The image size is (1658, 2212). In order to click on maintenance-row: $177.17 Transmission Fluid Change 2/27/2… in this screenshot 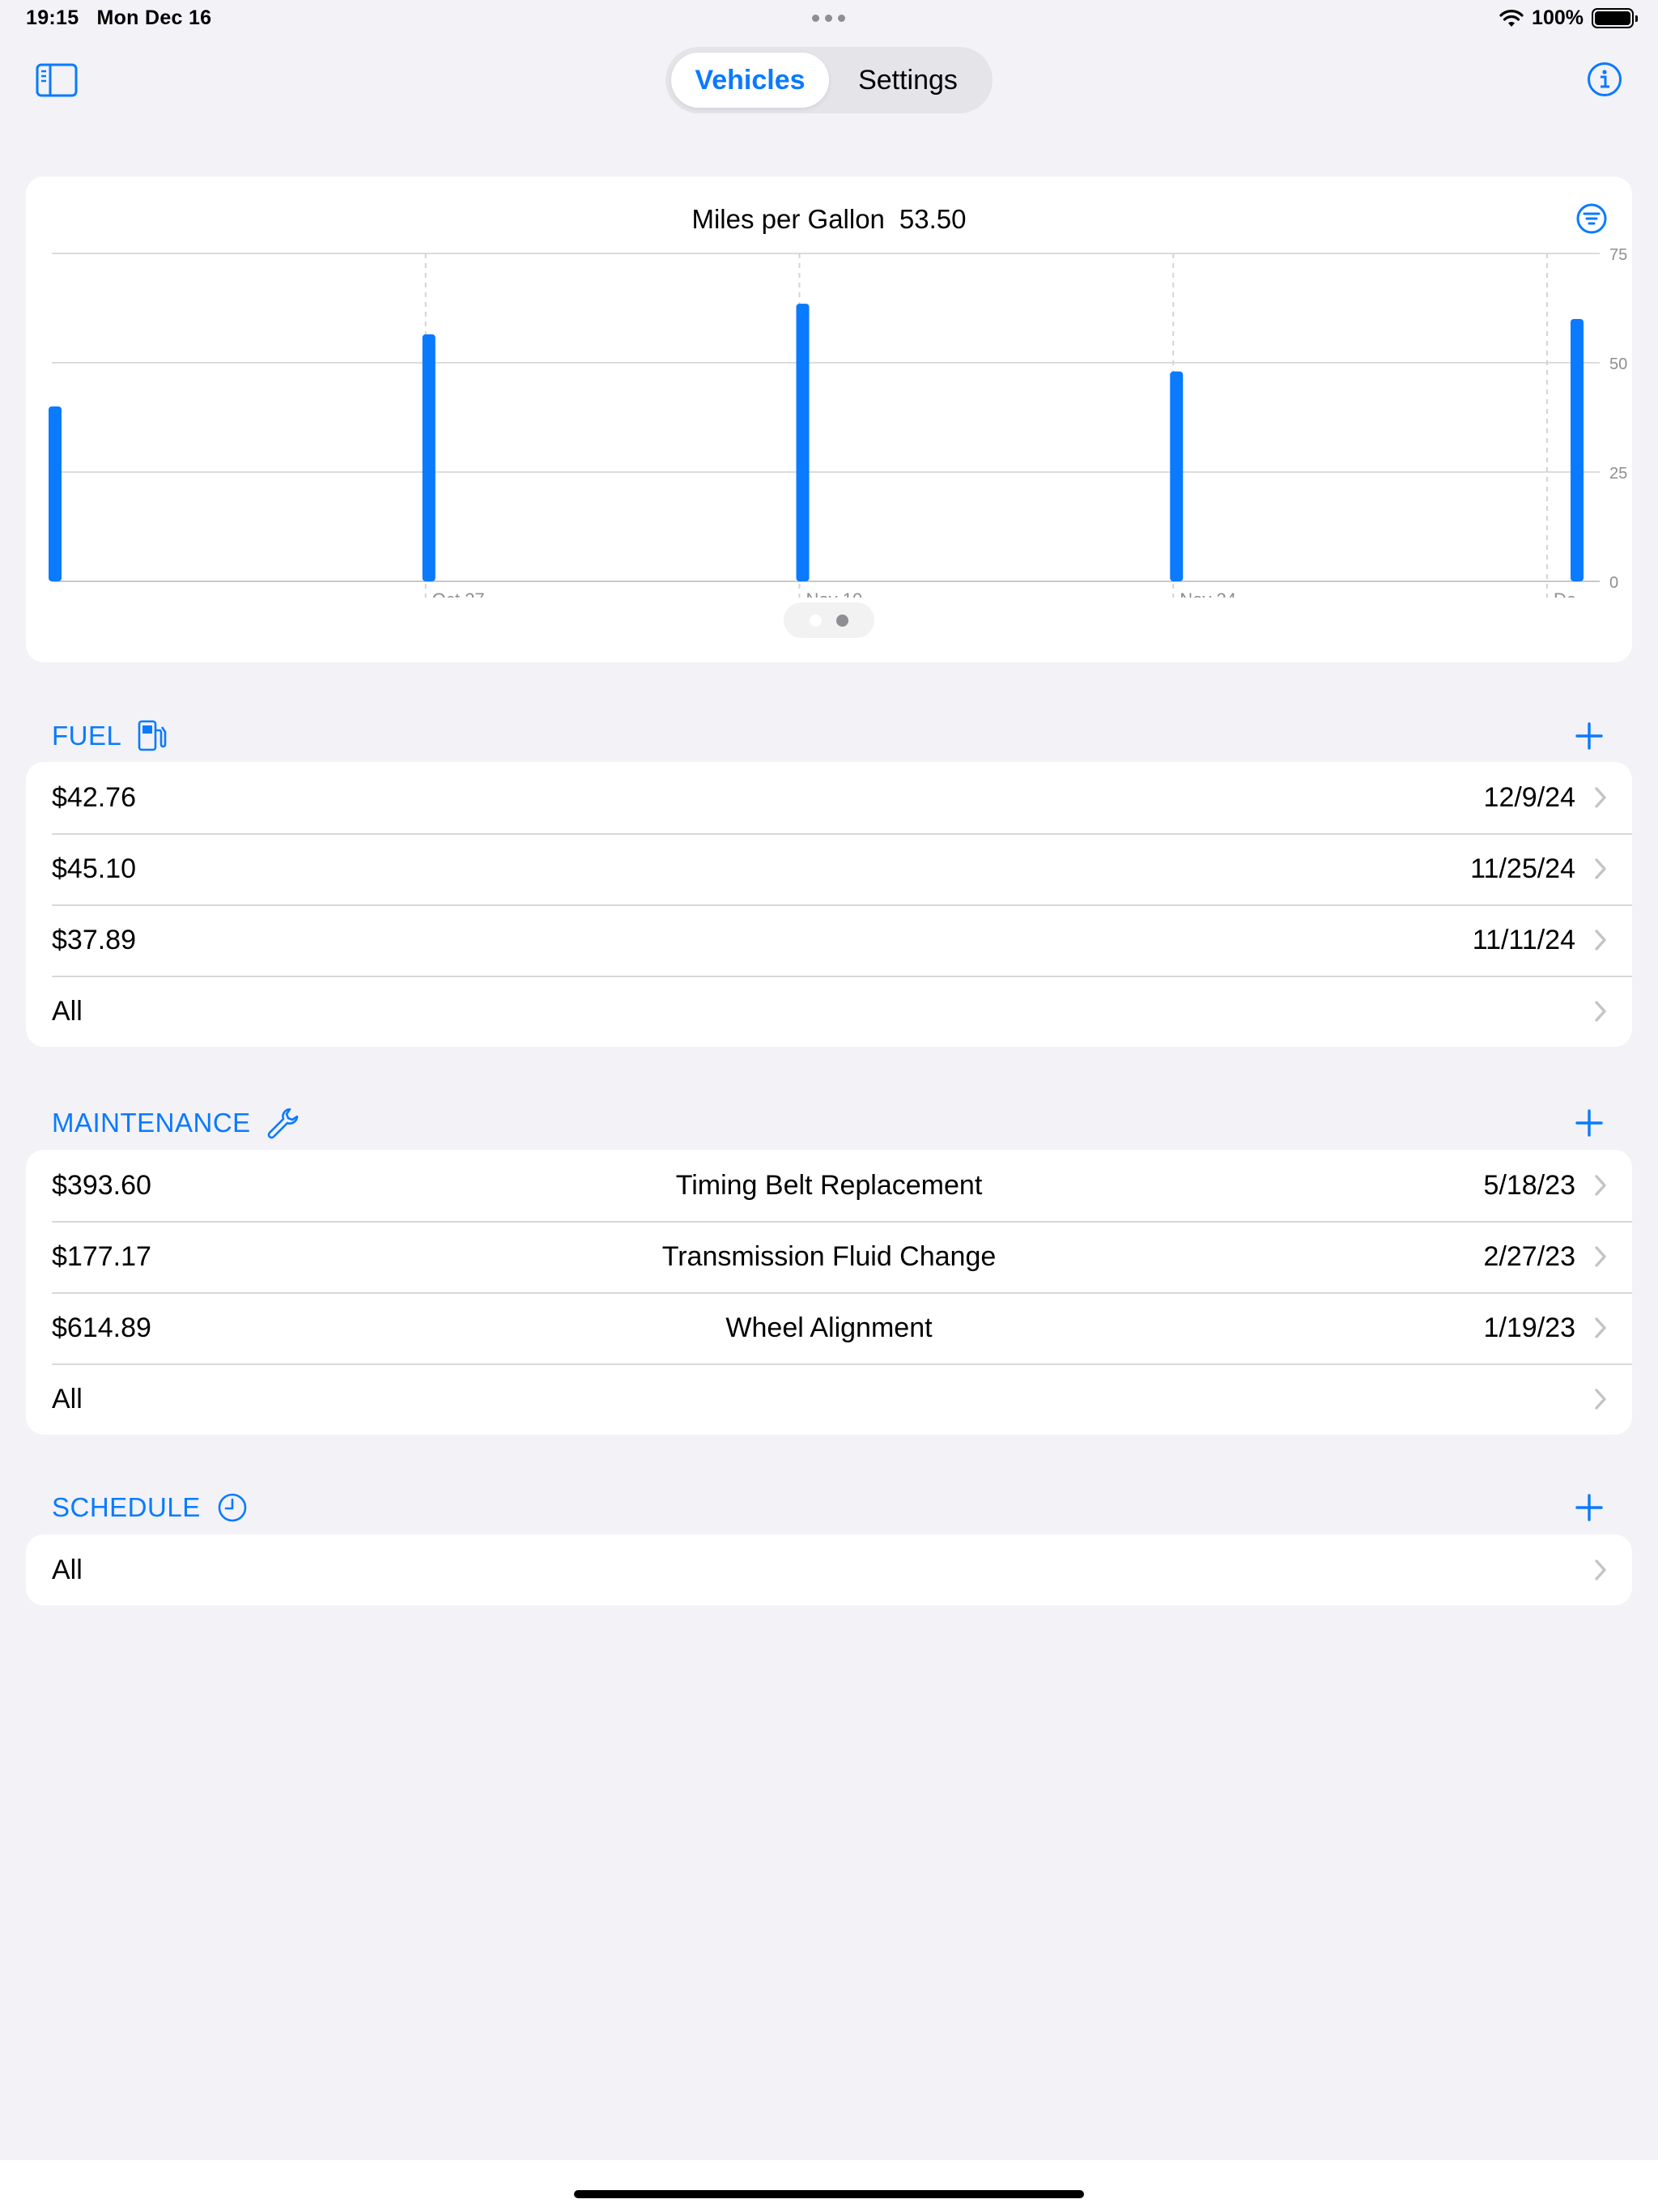, I will do `click(829, 1256)`.